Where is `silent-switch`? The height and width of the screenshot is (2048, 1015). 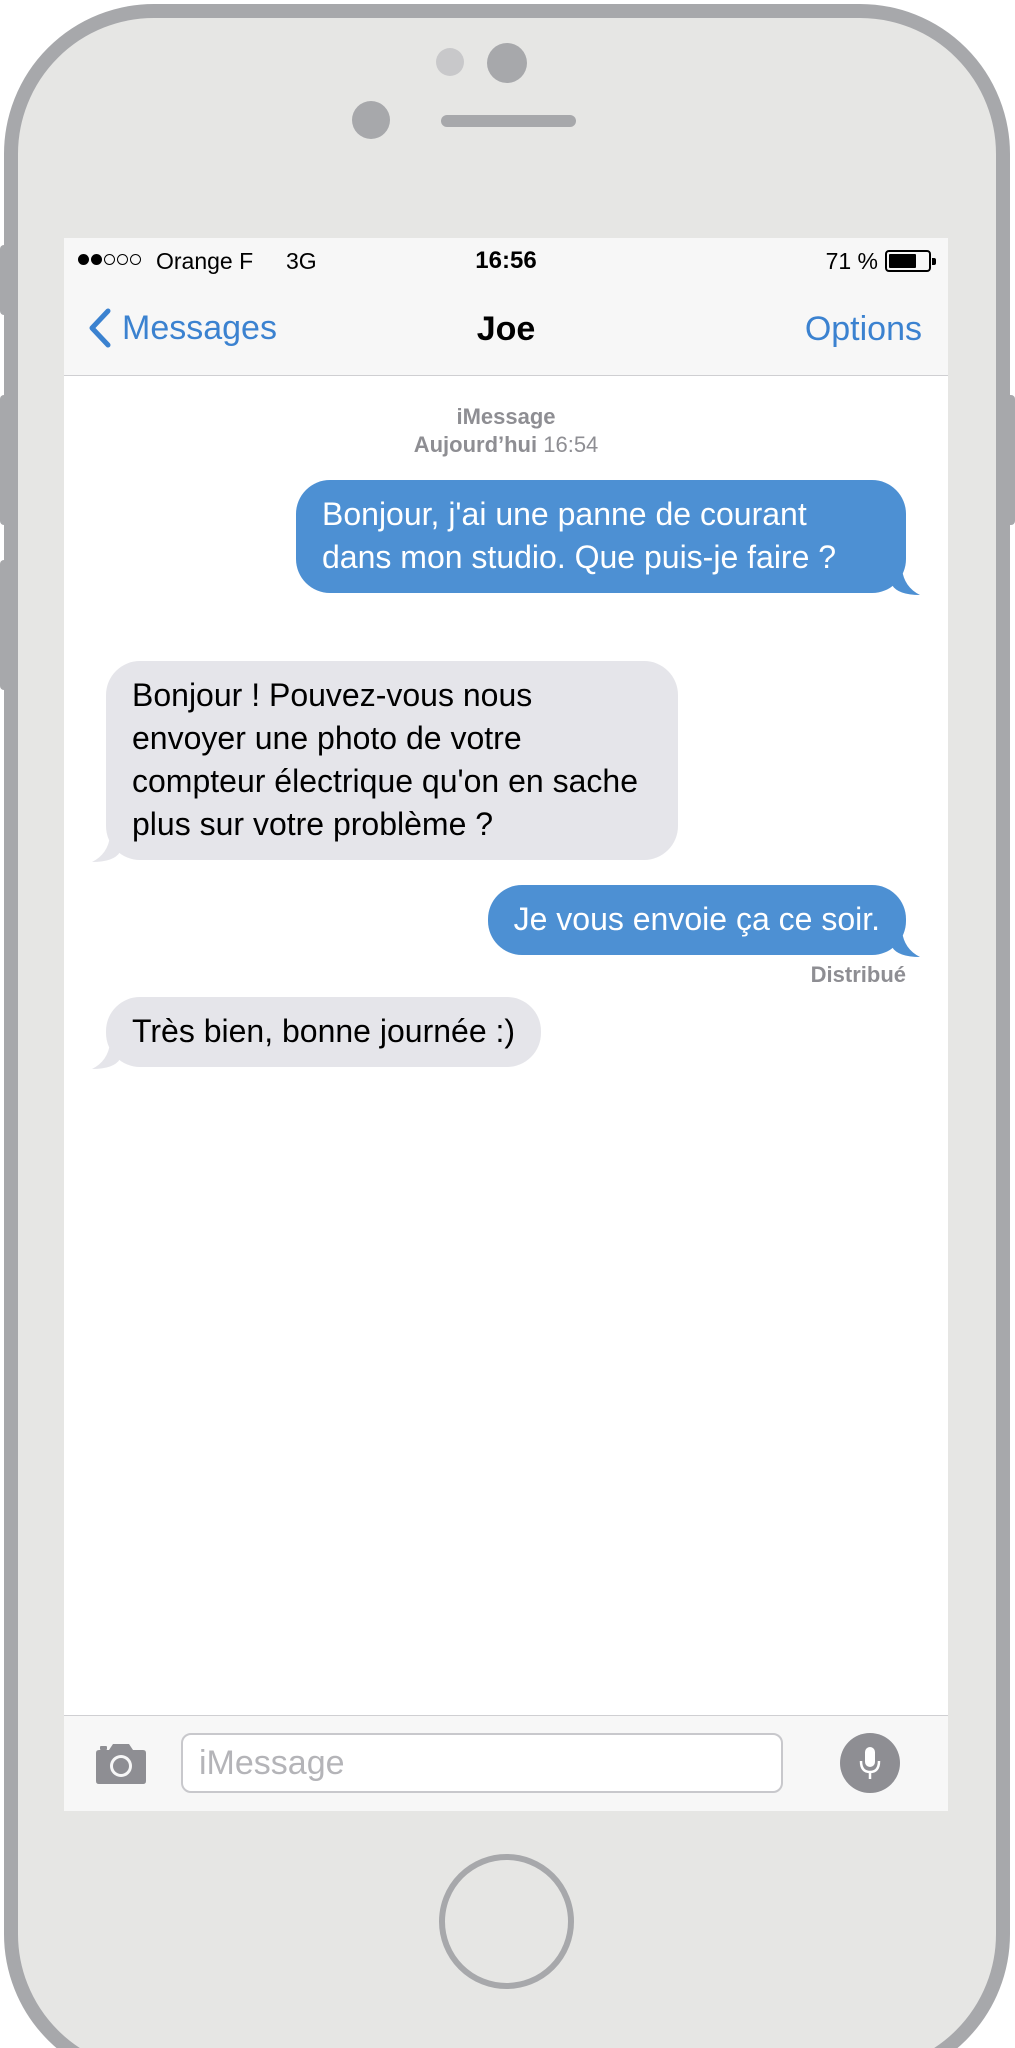
silent-switch is located at coordinates (5, 280).